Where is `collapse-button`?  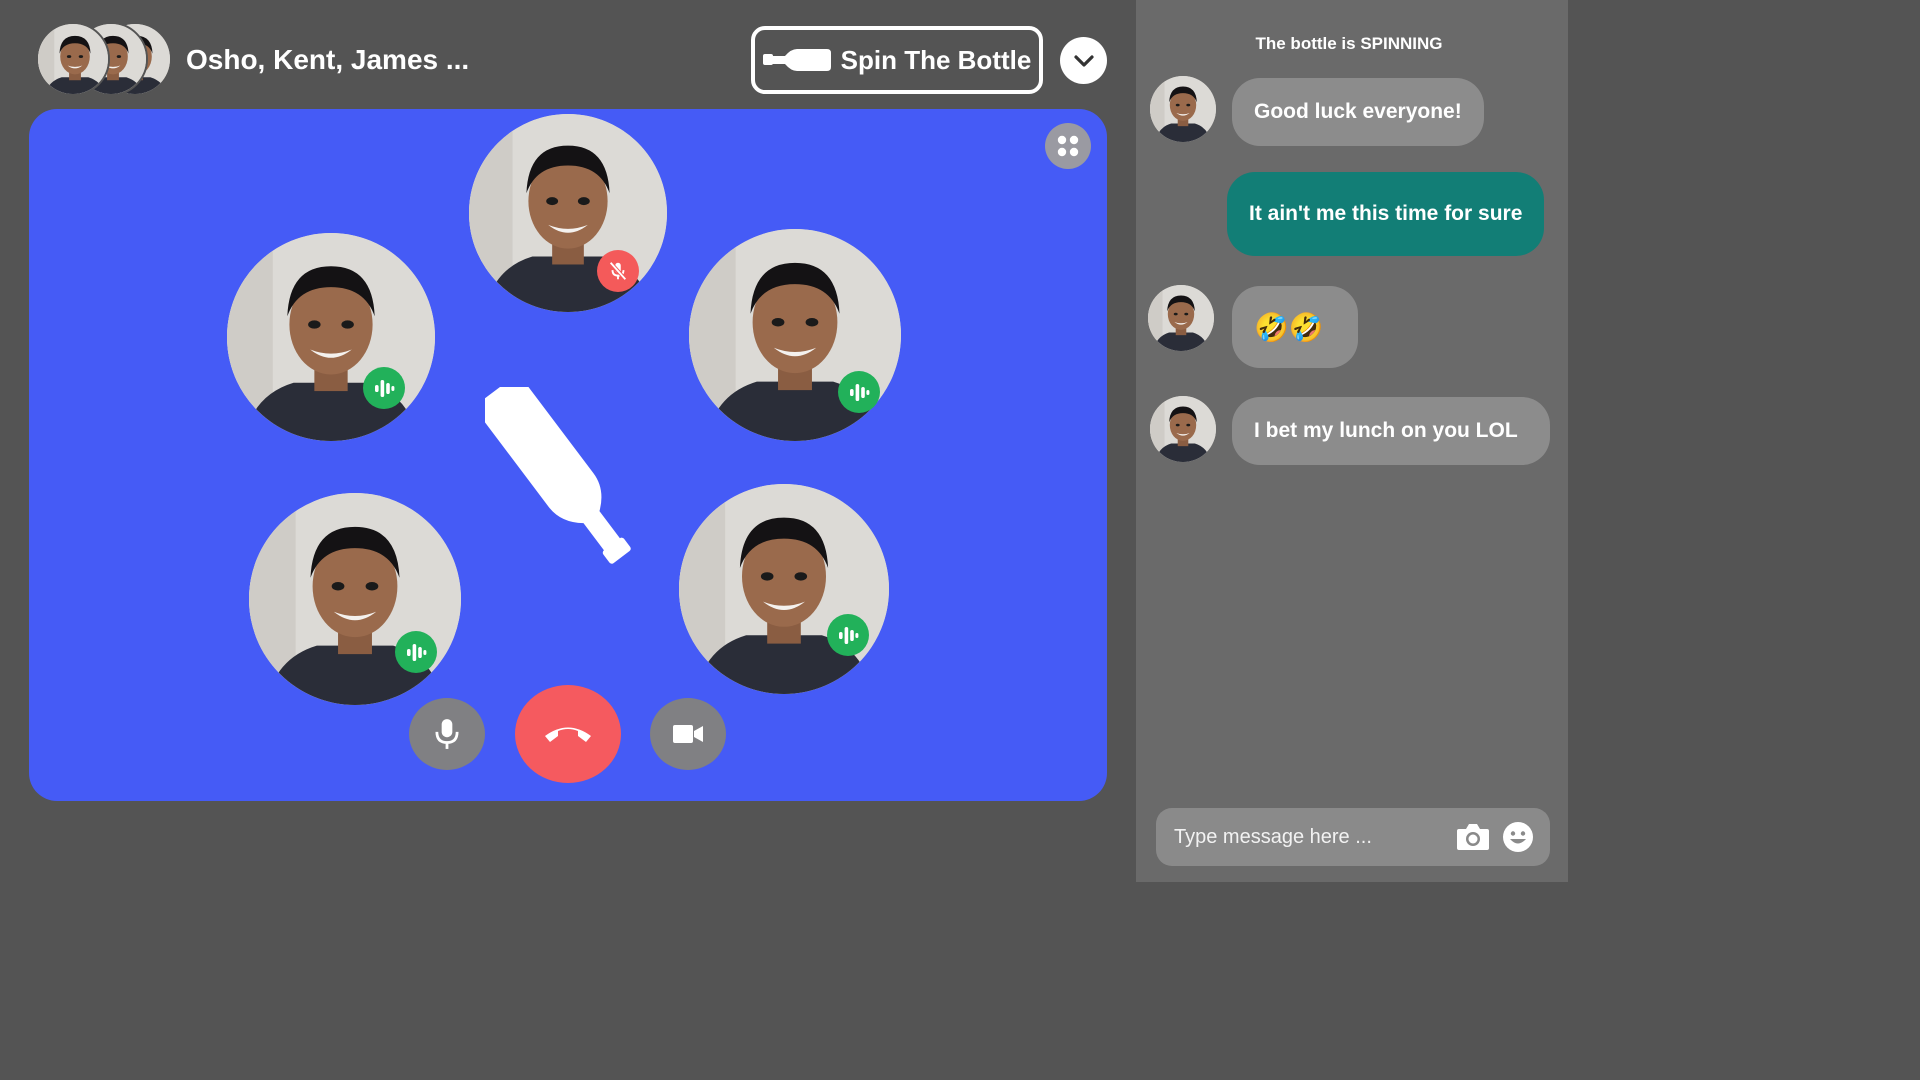 collapse-button is located at coordinates (1083, 60).